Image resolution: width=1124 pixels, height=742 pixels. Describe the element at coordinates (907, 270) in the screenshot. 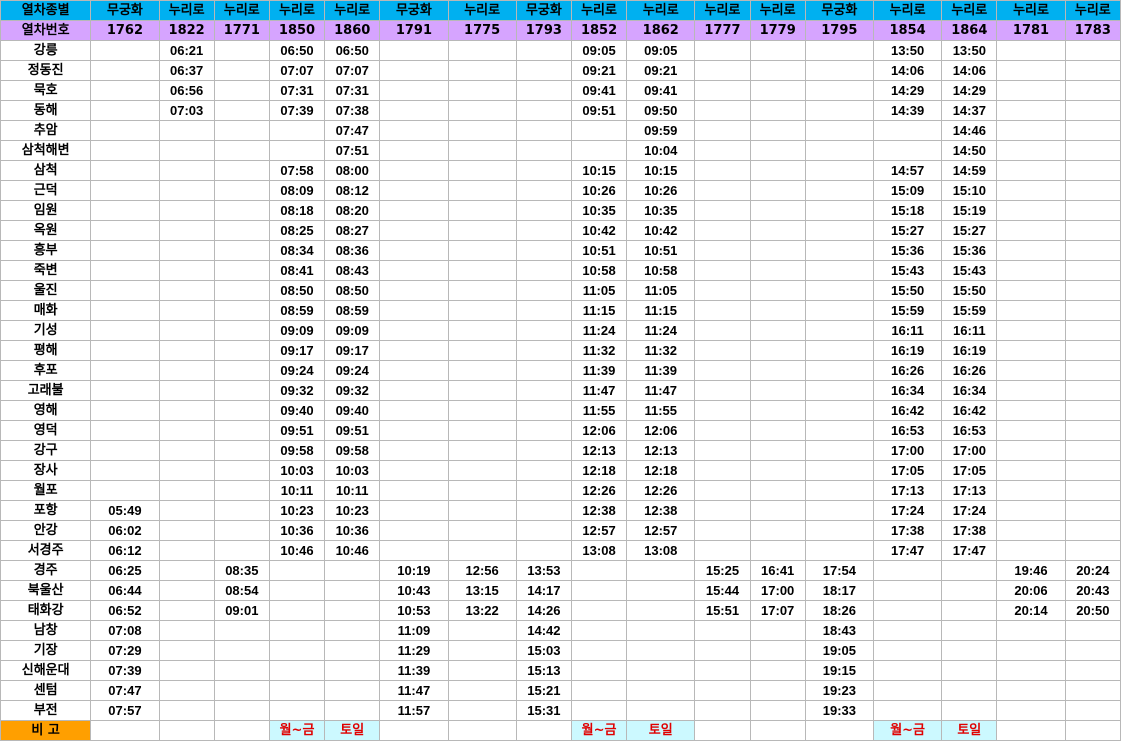

I see `time-cell: 15:43` at that location.